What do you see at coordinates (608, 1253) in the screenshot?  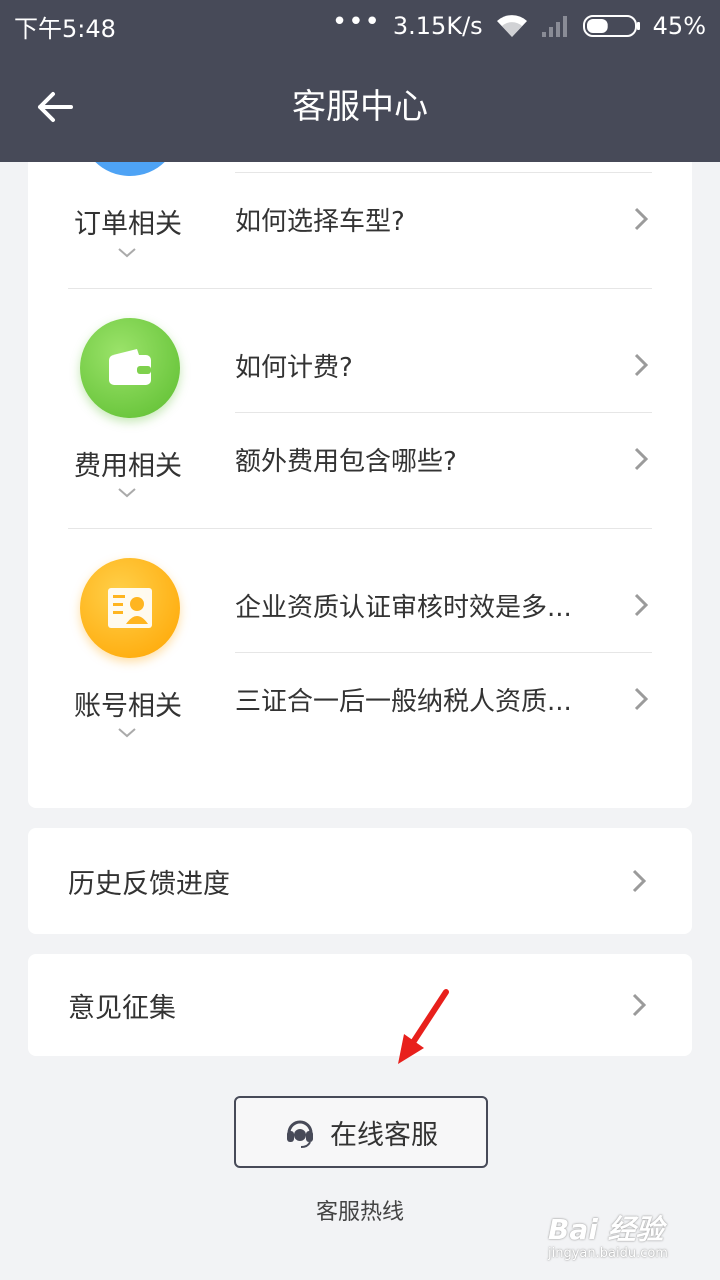 I see `watermark-url: jingyan.baidu.com` at bounding box center [608, 1253].